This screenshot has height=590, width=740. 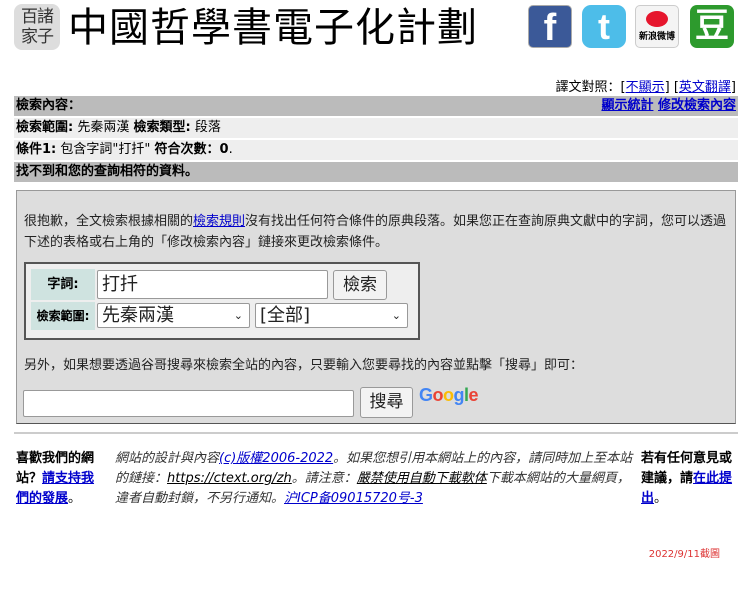 What do you see at coordinates (661, 498) in the screenshot?
I see `feedback-end: 。` at bounding box center [661, 498].